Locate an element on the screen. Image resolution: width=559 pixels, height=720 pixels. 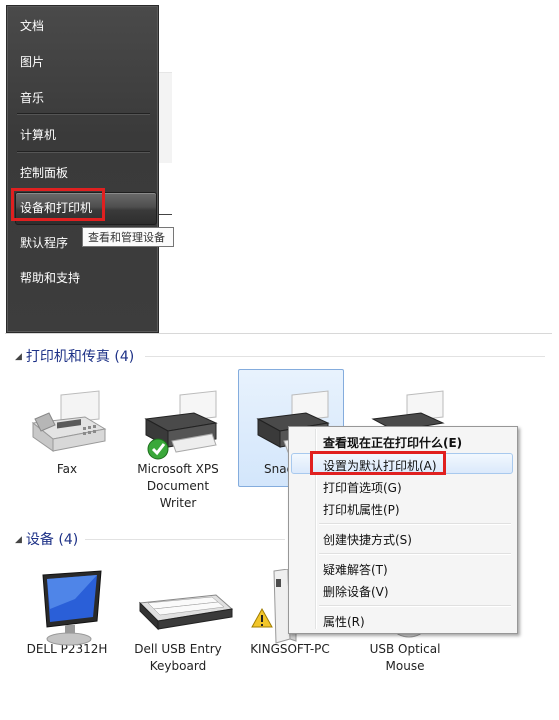
printer-icon is located at coordinates (178, 425).